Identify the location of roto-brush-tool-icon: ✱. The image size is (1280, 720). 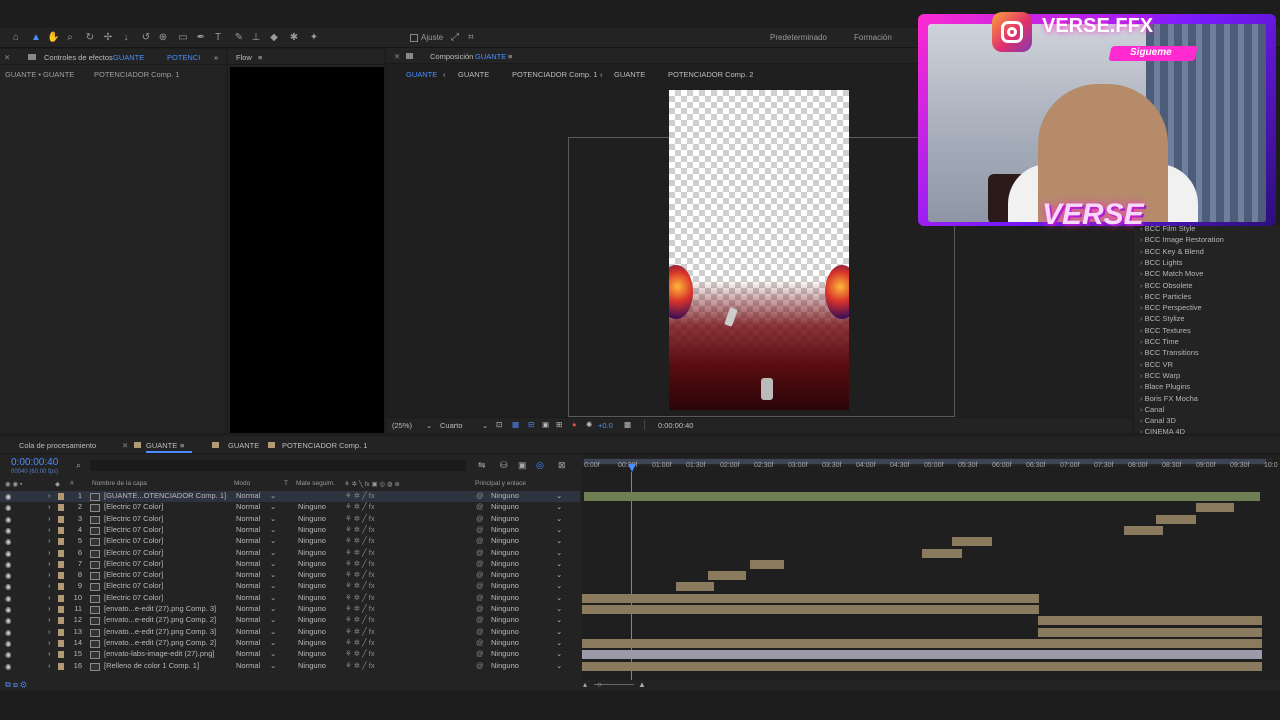
(294, 38).